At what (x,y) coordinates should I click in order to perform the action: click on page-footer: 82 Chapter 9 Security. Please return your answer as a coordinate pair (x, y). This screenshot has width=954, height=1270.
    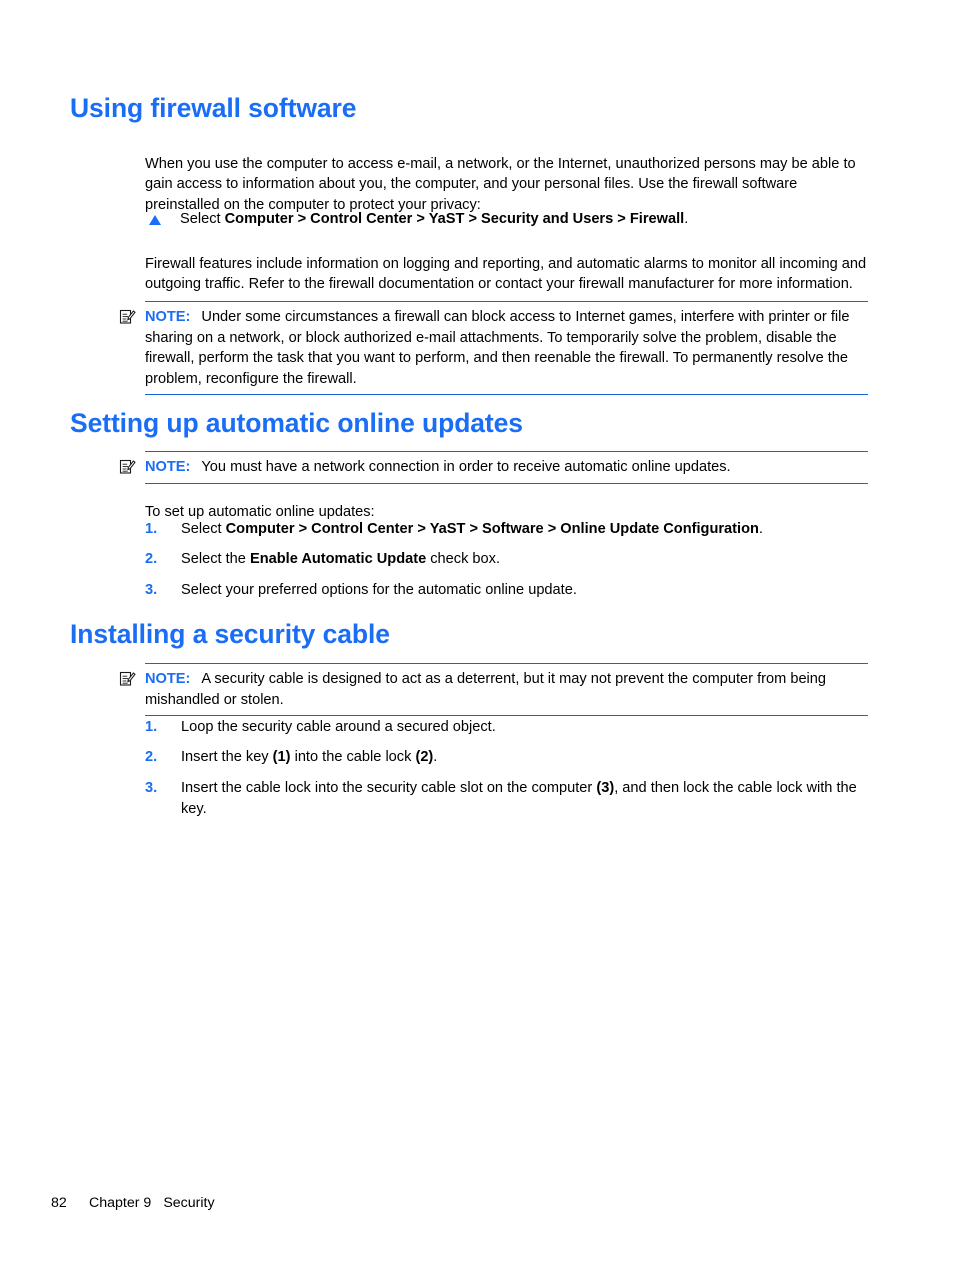
    Looking at the image, I should click on (133, 1203).